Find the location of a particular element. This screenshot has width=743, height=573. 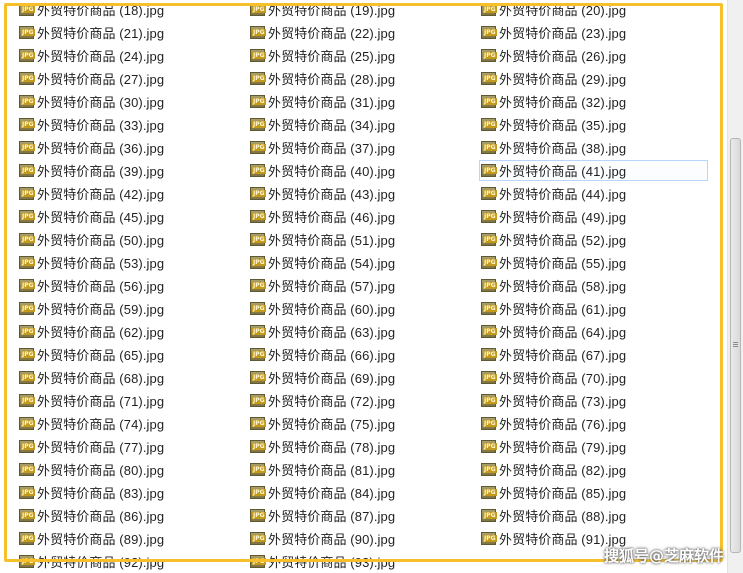

file-item: 外贸特价商品 (87).jpg is located at coordinates (363, 515).